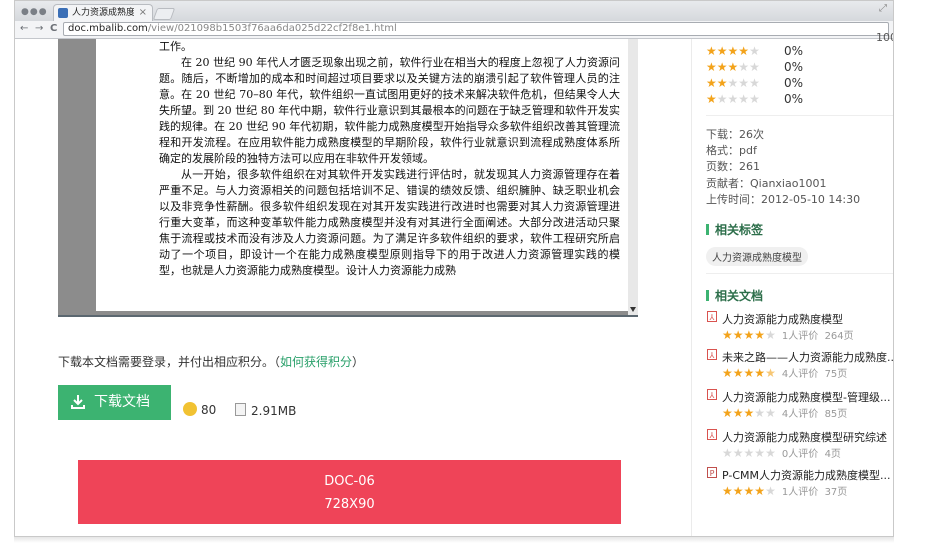 The image size is (927, 553). Describe the element at coordinates (122, 402) in the screenshot. I see `download-button-label: 下载文档` at that location.